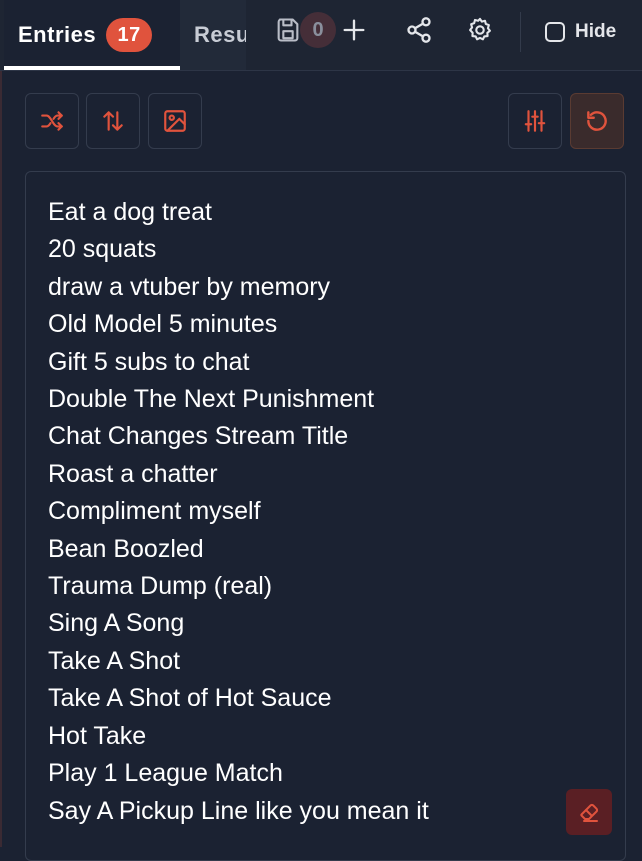 Image resolution: width=642 pixels, height=861 pixels. Describe the element at coordinates (133, 473) in the screenshot. I see `entry-item: Roast a chatter` at that location.